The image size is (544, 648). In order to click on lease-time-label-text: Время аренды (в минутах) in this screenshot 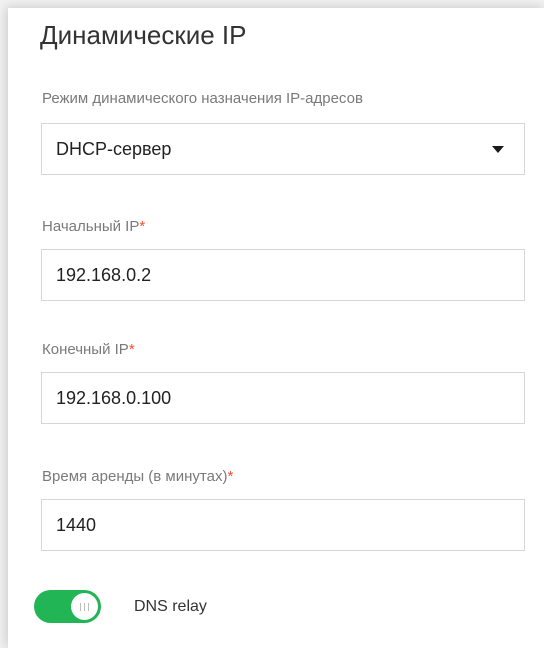, I will do `click(135, 476)`.